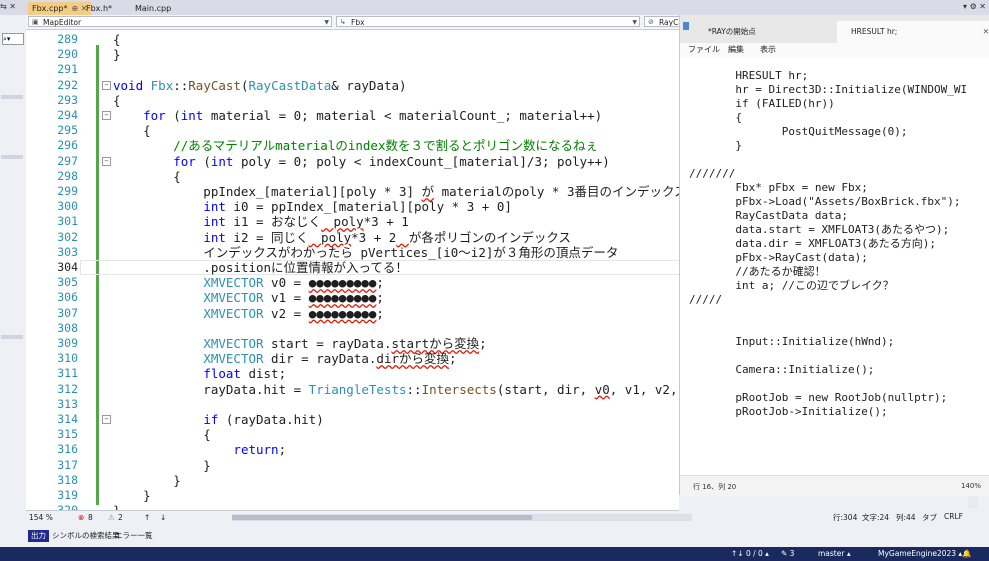  I want to click on code-line: 298 {, so click(352, 176).